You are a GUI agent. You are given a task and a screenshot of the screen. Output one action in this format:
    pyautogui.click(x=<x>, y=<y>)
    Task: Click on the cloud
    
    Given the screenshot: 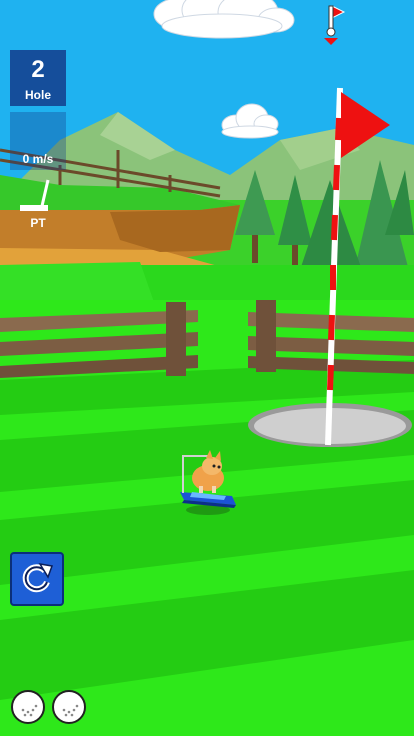 What is the action you would take?
    pyautogui.click(x=224, y=19)
    